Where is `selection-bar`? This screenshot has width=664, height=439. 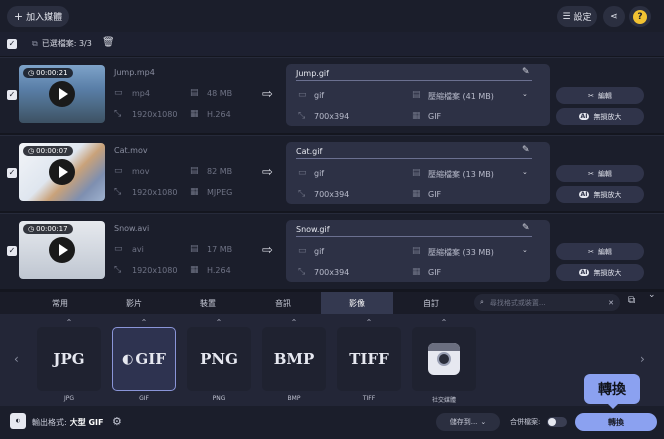
selection-bar is located at coordinates (332, 44).